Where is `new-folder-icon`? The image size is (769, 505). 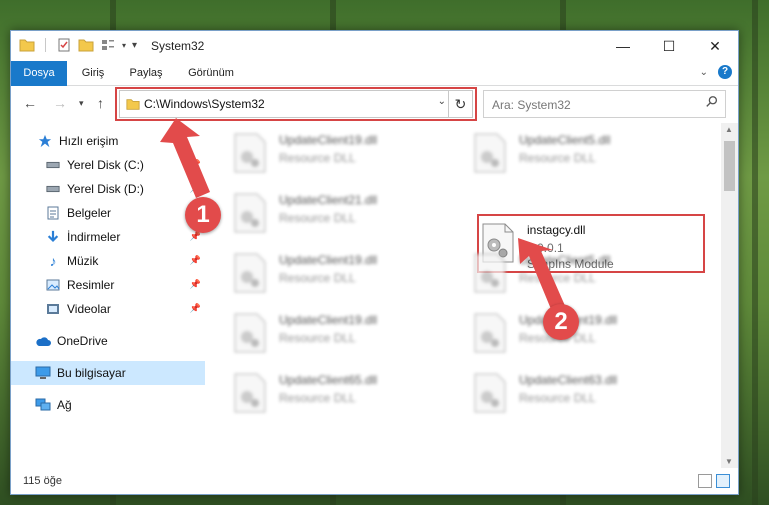 new-folder-icon is located at coordinates (86, 45).